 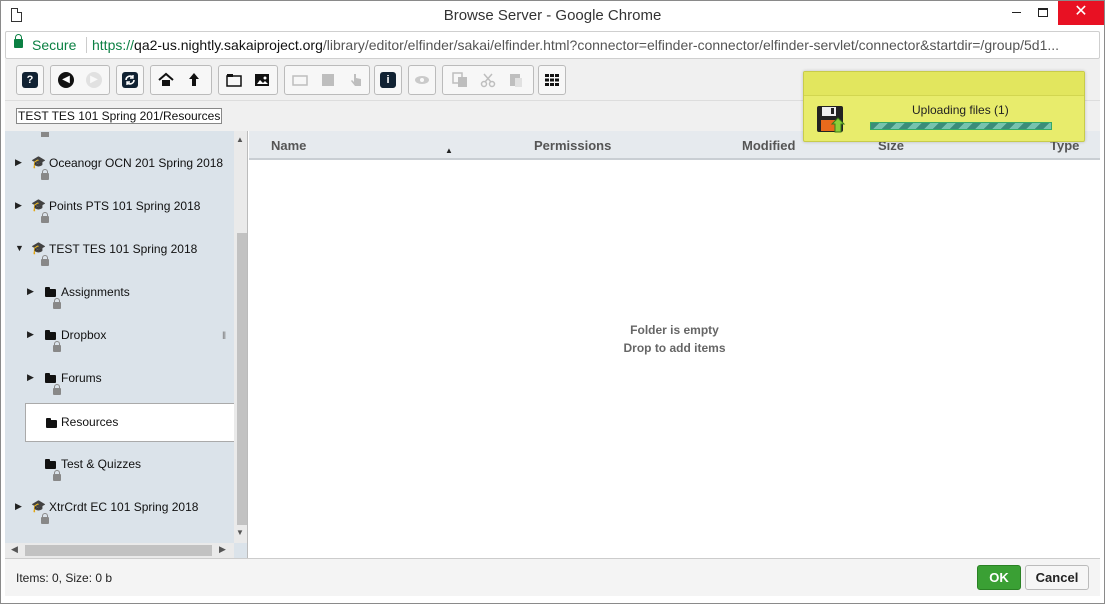 What do you see at coordinates (136, 163) in the screenshot?
I see `tree-item-label: Oceanogr OCN 201 Spring 2018` at bounding box center [136, 163].